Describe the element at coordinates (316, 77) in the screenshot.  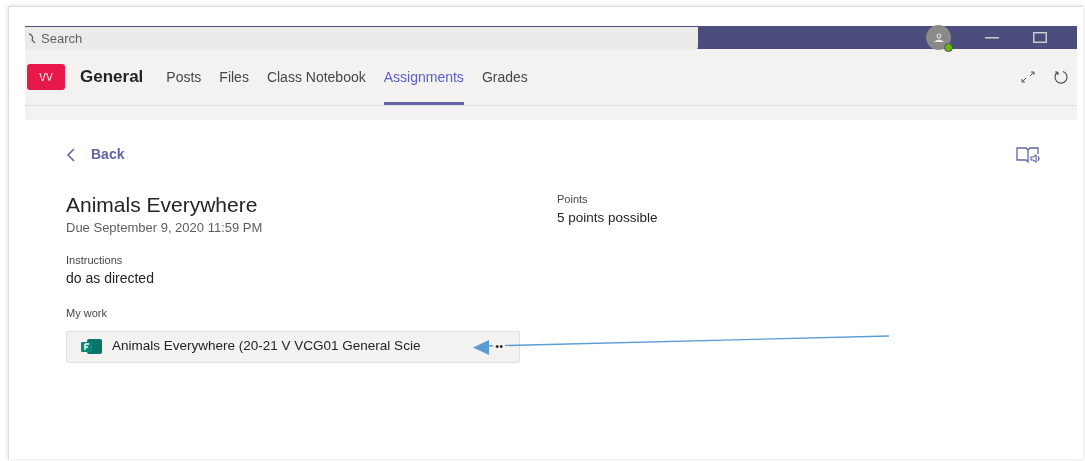
I see `tab: Class Notebook` at that location.